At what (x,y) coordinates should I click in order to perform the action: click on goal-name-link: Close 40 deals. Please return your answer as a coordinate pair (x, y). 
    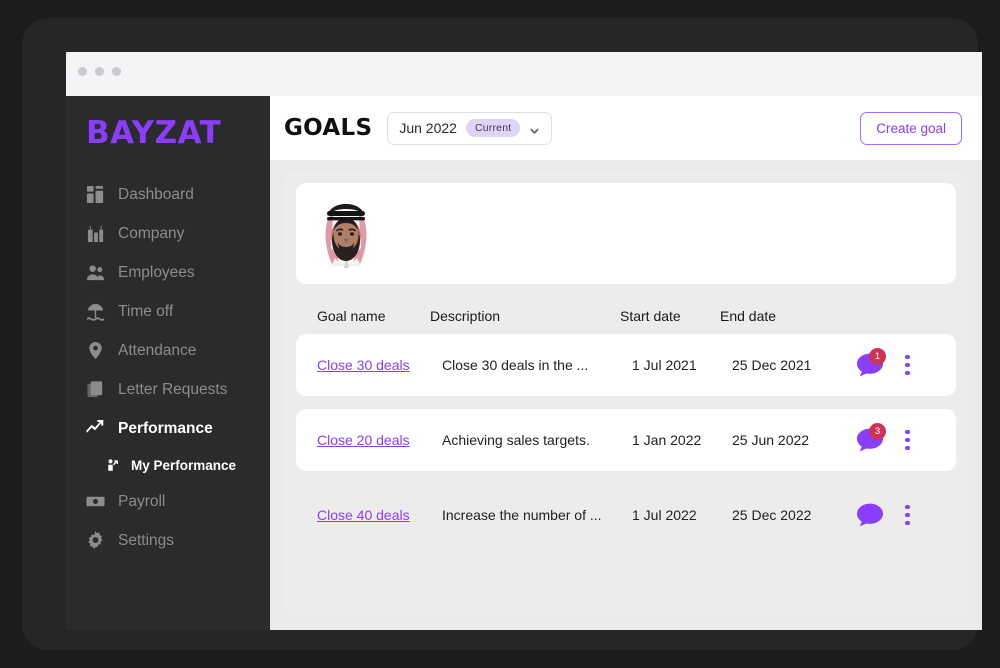
    Looking at the image, I should click on (363, 515).